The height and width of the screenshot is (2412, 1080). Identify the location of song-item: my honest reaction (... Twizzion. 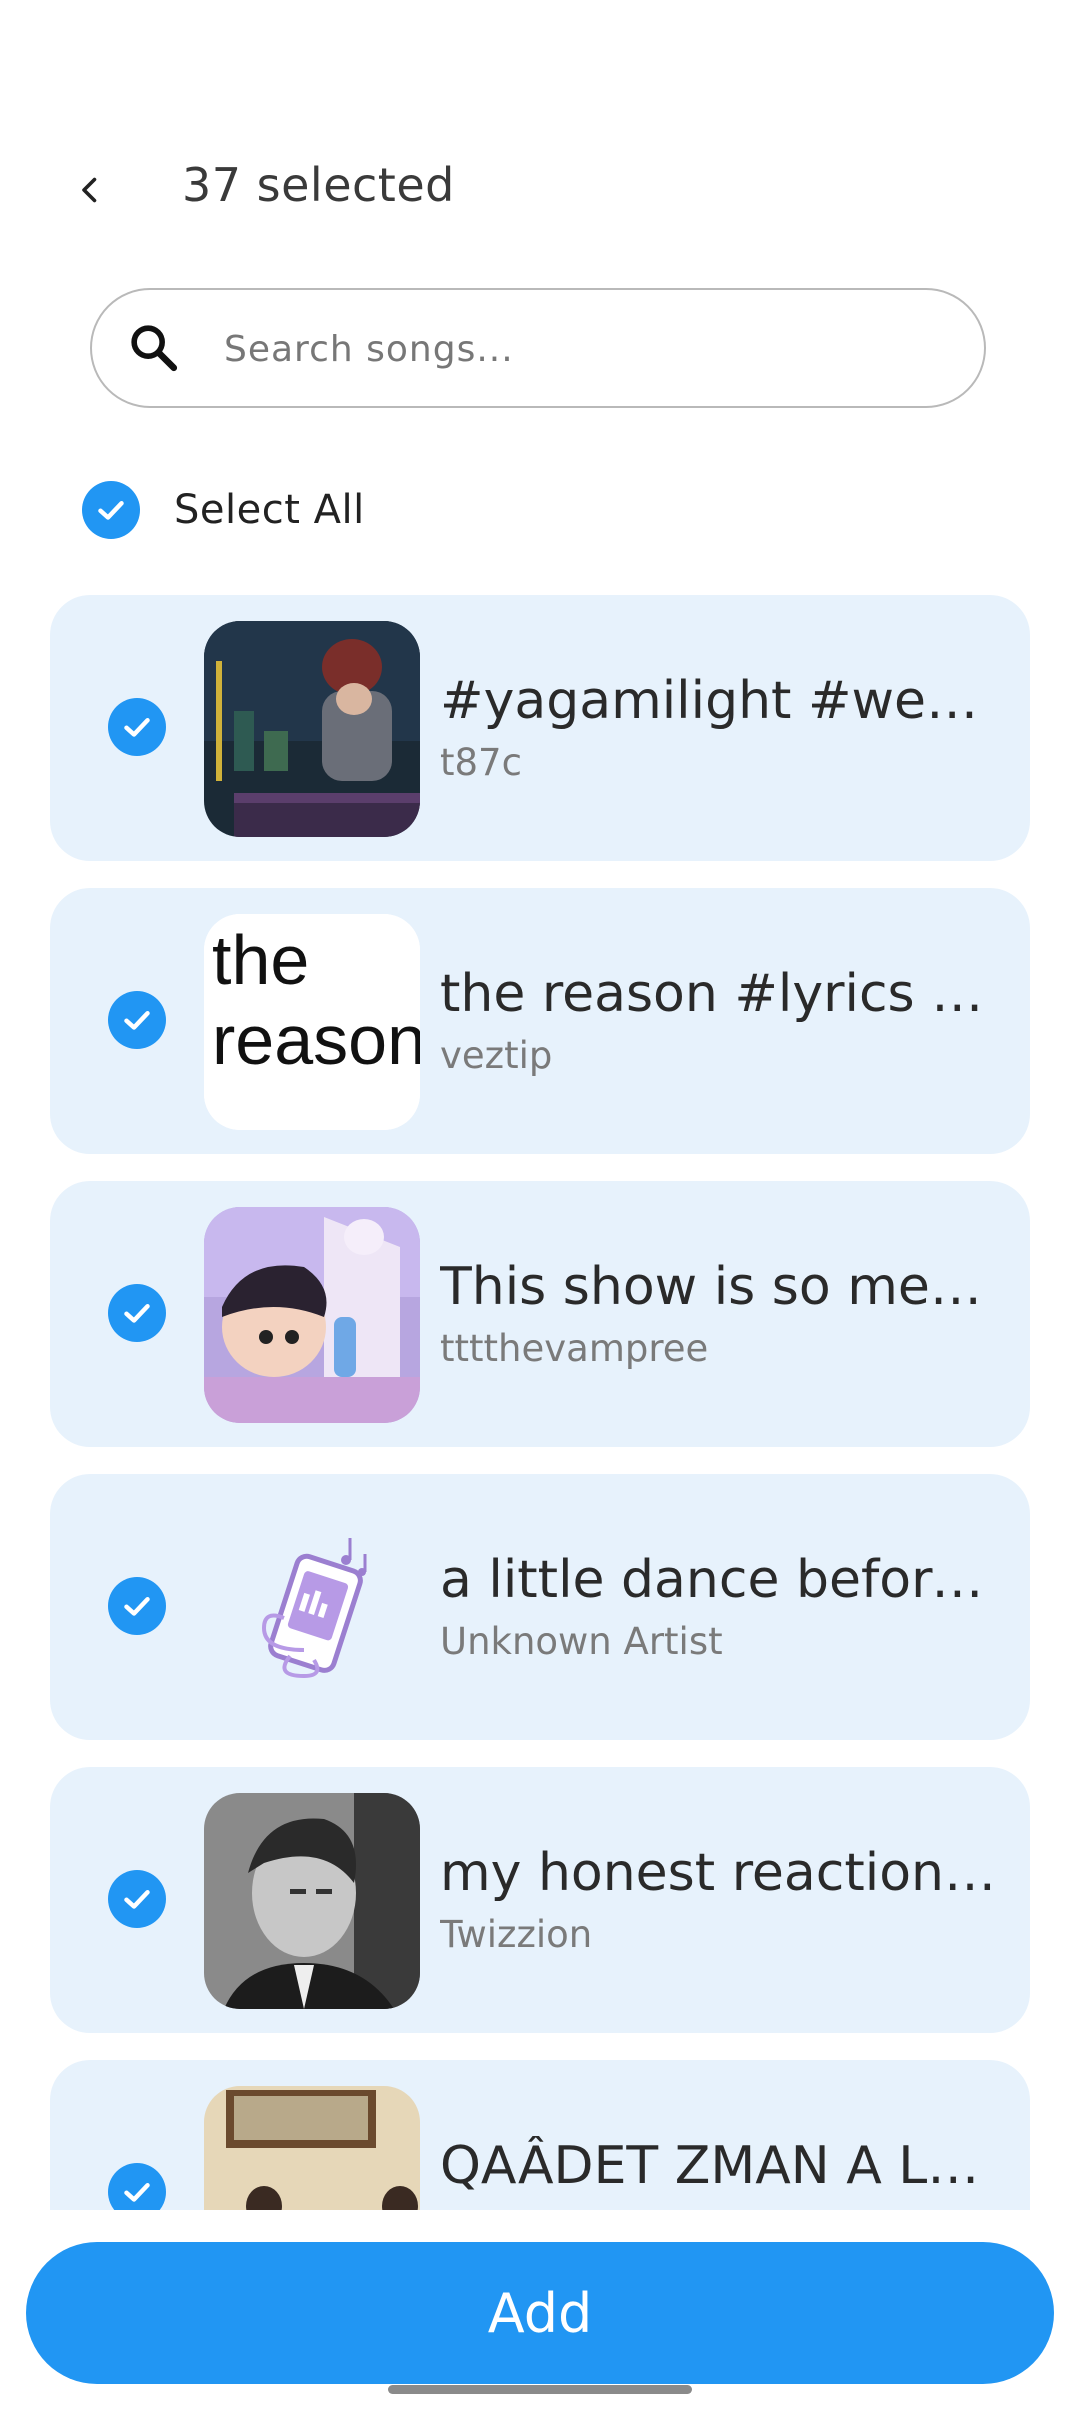
(540, 1900).